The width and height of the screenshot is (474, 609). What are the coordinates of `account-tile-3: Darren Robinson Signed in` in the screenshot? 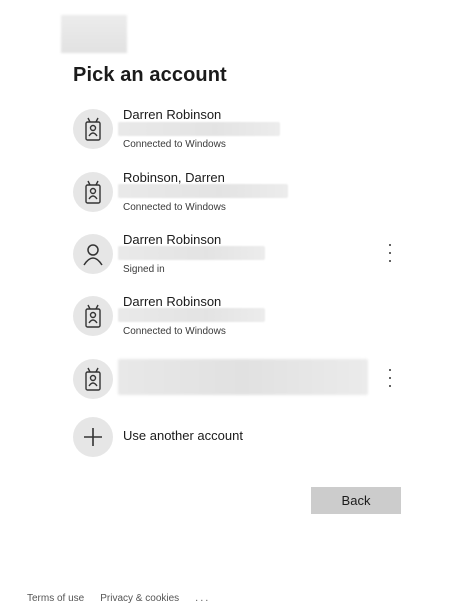 It's located at (243, 258).